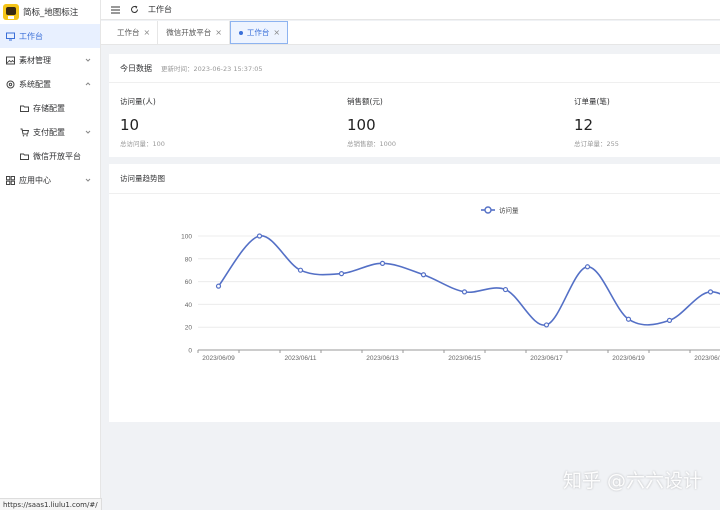 This screenshot has height=510, width=720. I want to click on sidebar-item-storage-config: 存储配置, so click(50, 108).